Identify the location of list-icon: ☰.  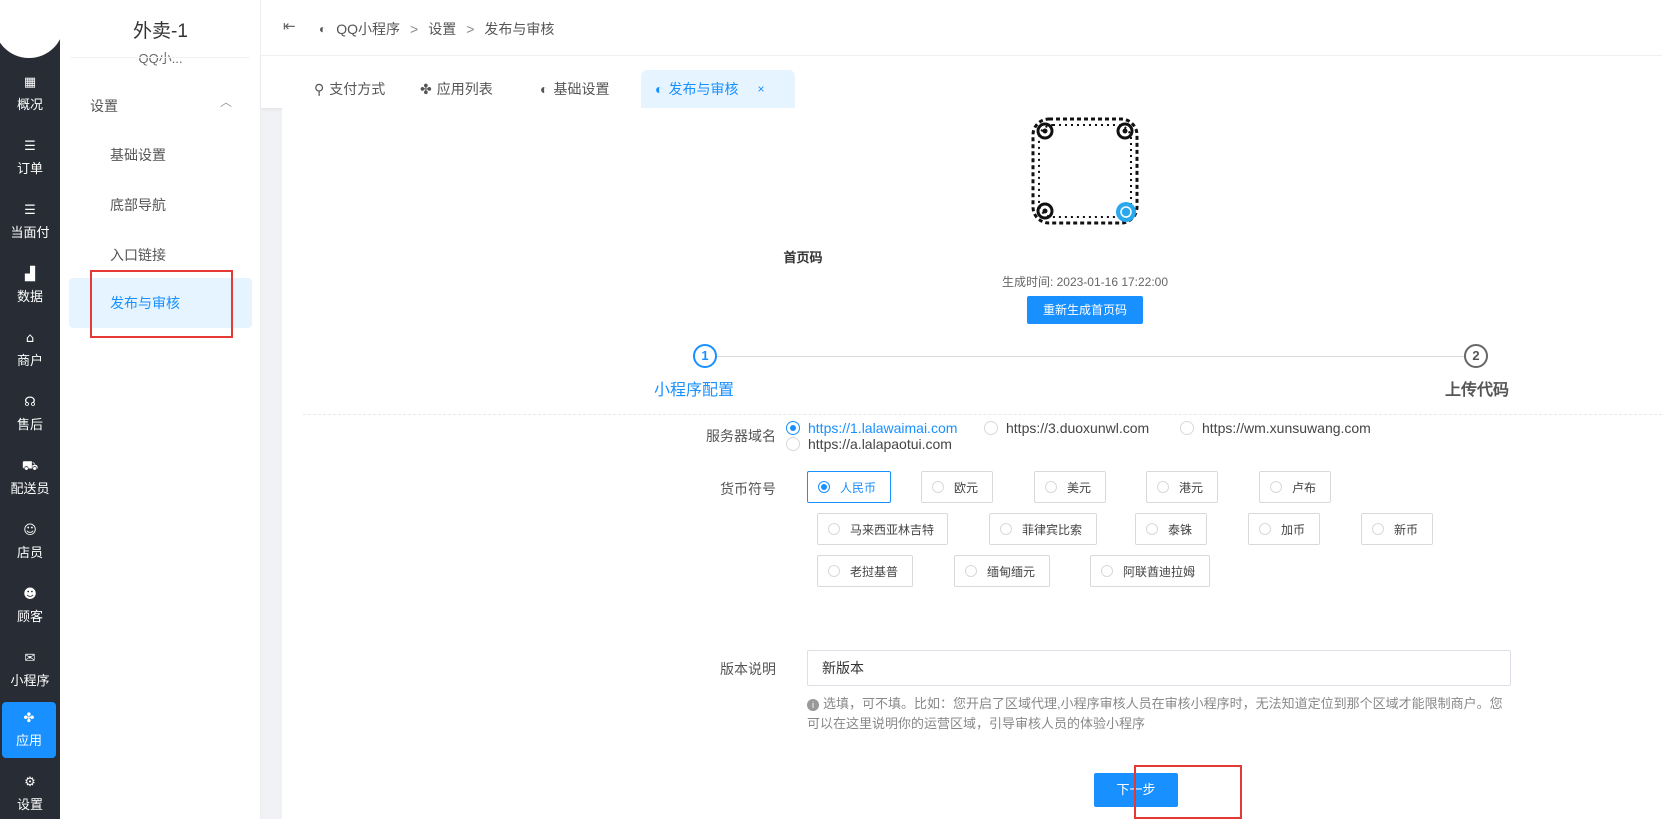
(30, 146).